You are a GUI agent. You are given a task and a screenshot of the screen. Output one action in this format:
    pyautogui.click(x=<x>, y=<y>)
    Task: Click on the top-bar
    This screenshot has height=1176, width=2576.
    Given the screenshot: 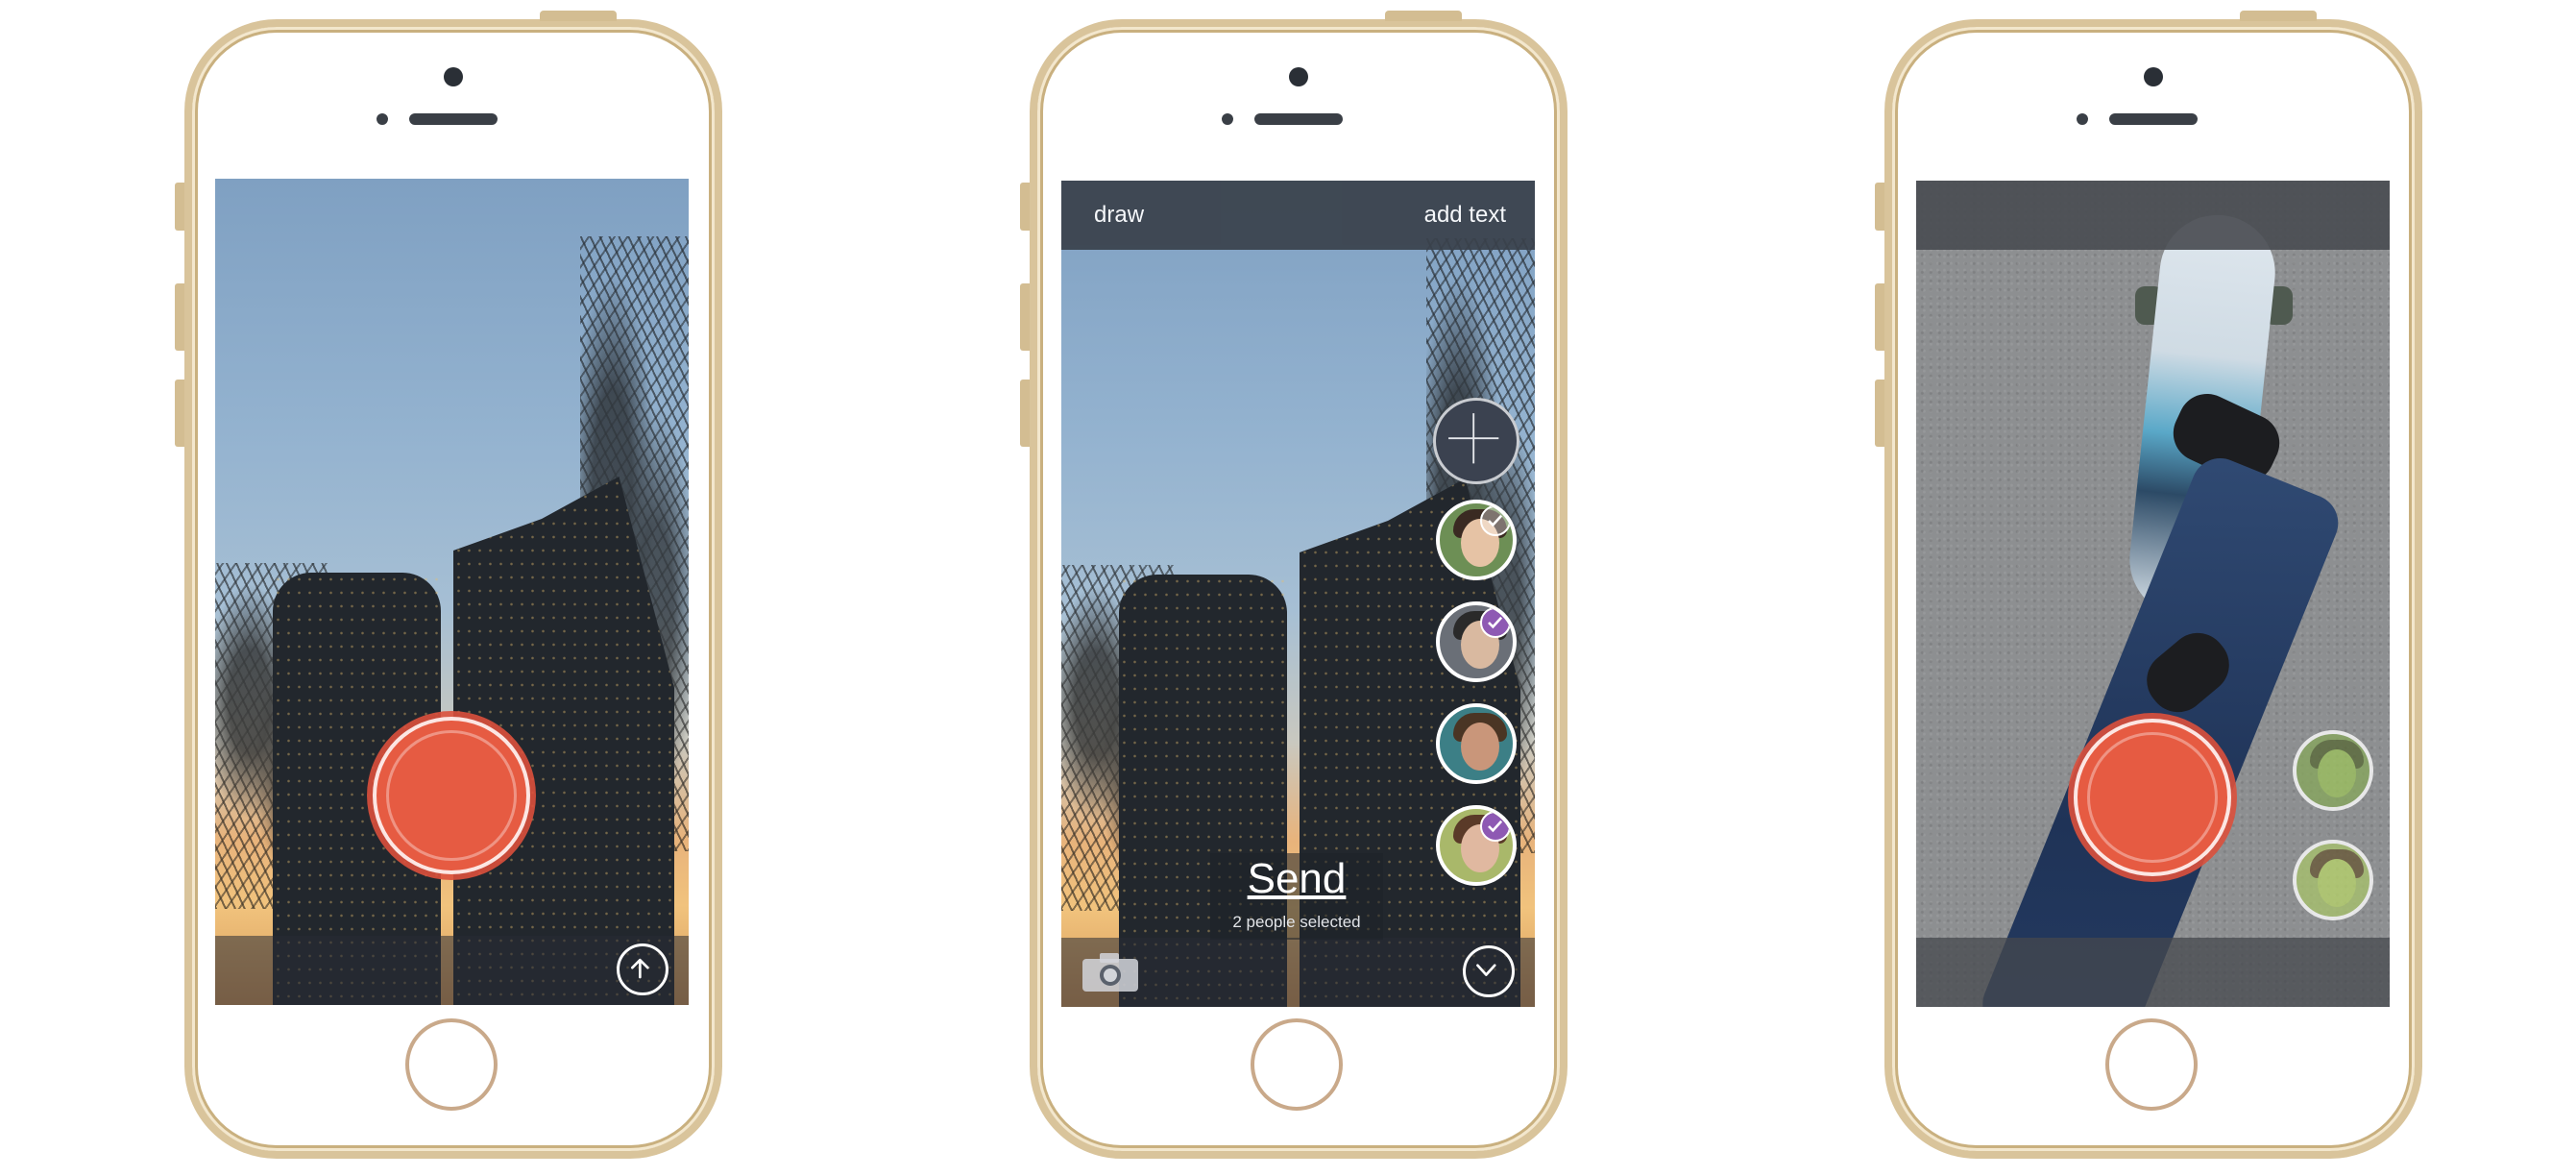 What is the action you would take?
    pyautogui.click(x=2153, y=216)
    